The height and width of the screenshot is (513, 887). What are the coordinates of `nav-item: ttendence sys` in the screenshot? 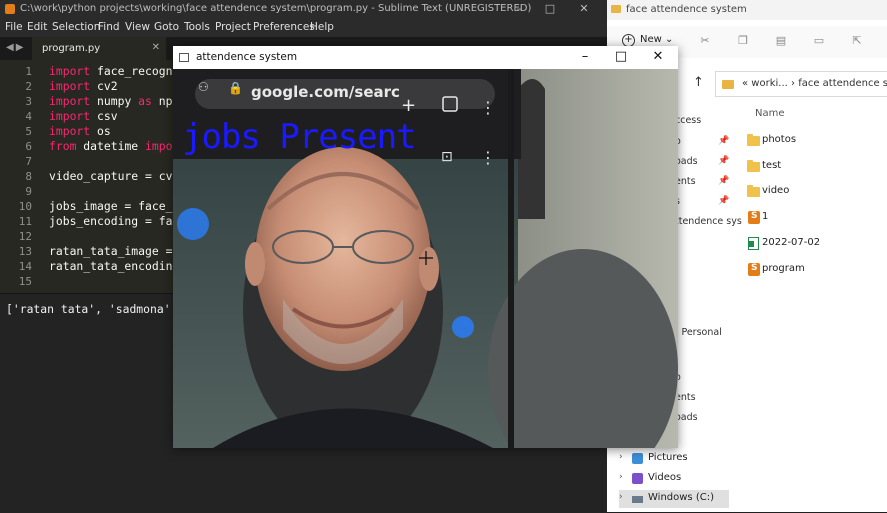 It's located at (708, 221).